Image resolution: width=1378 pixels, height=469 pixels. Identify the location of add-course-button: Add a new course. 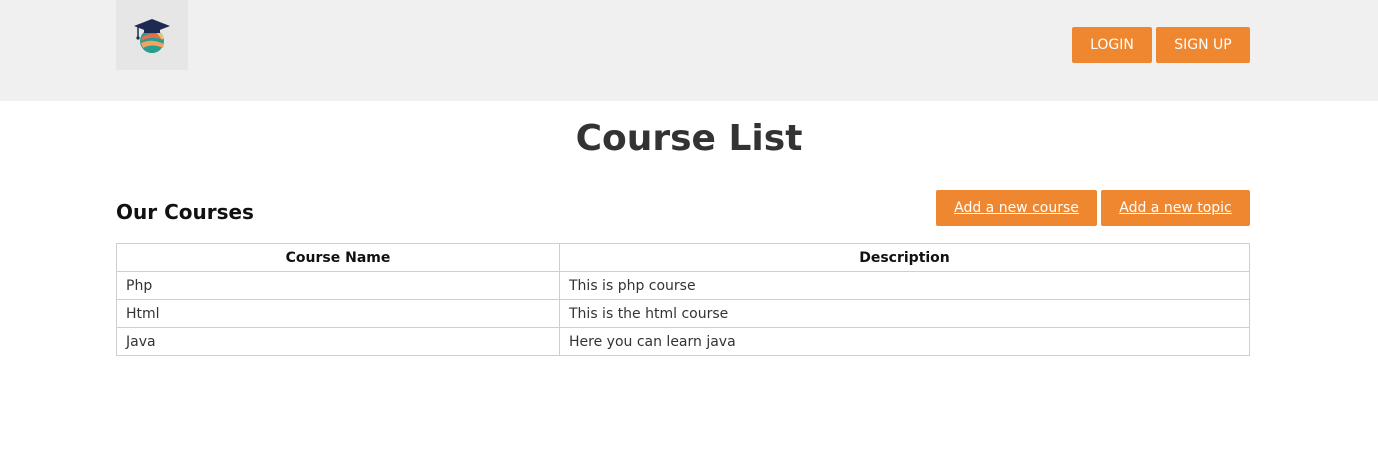
(1016, 208).